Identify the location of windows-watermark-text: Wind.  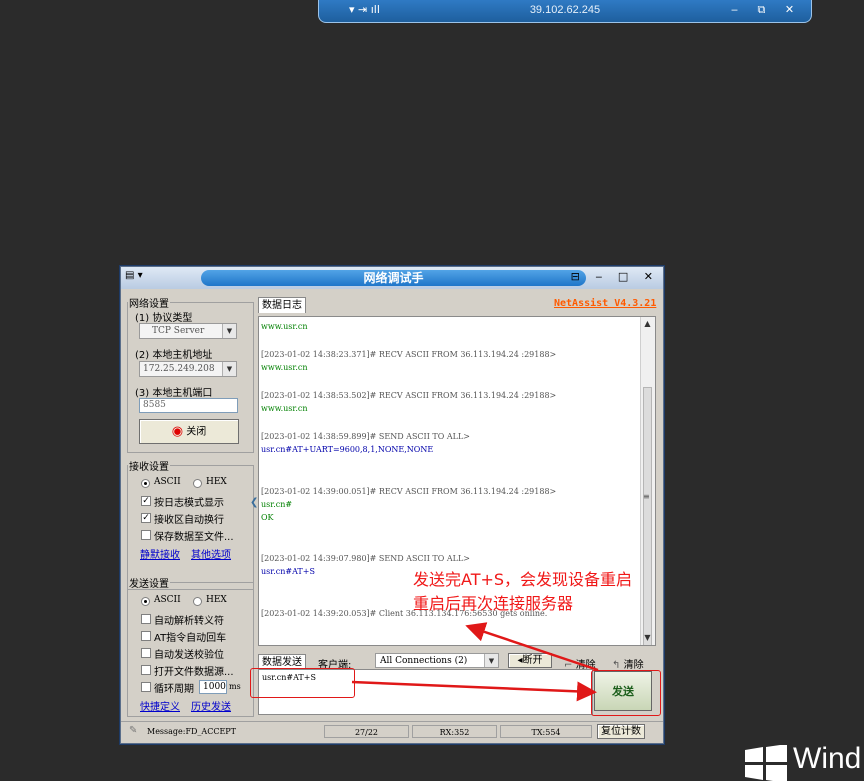
(827, 758).